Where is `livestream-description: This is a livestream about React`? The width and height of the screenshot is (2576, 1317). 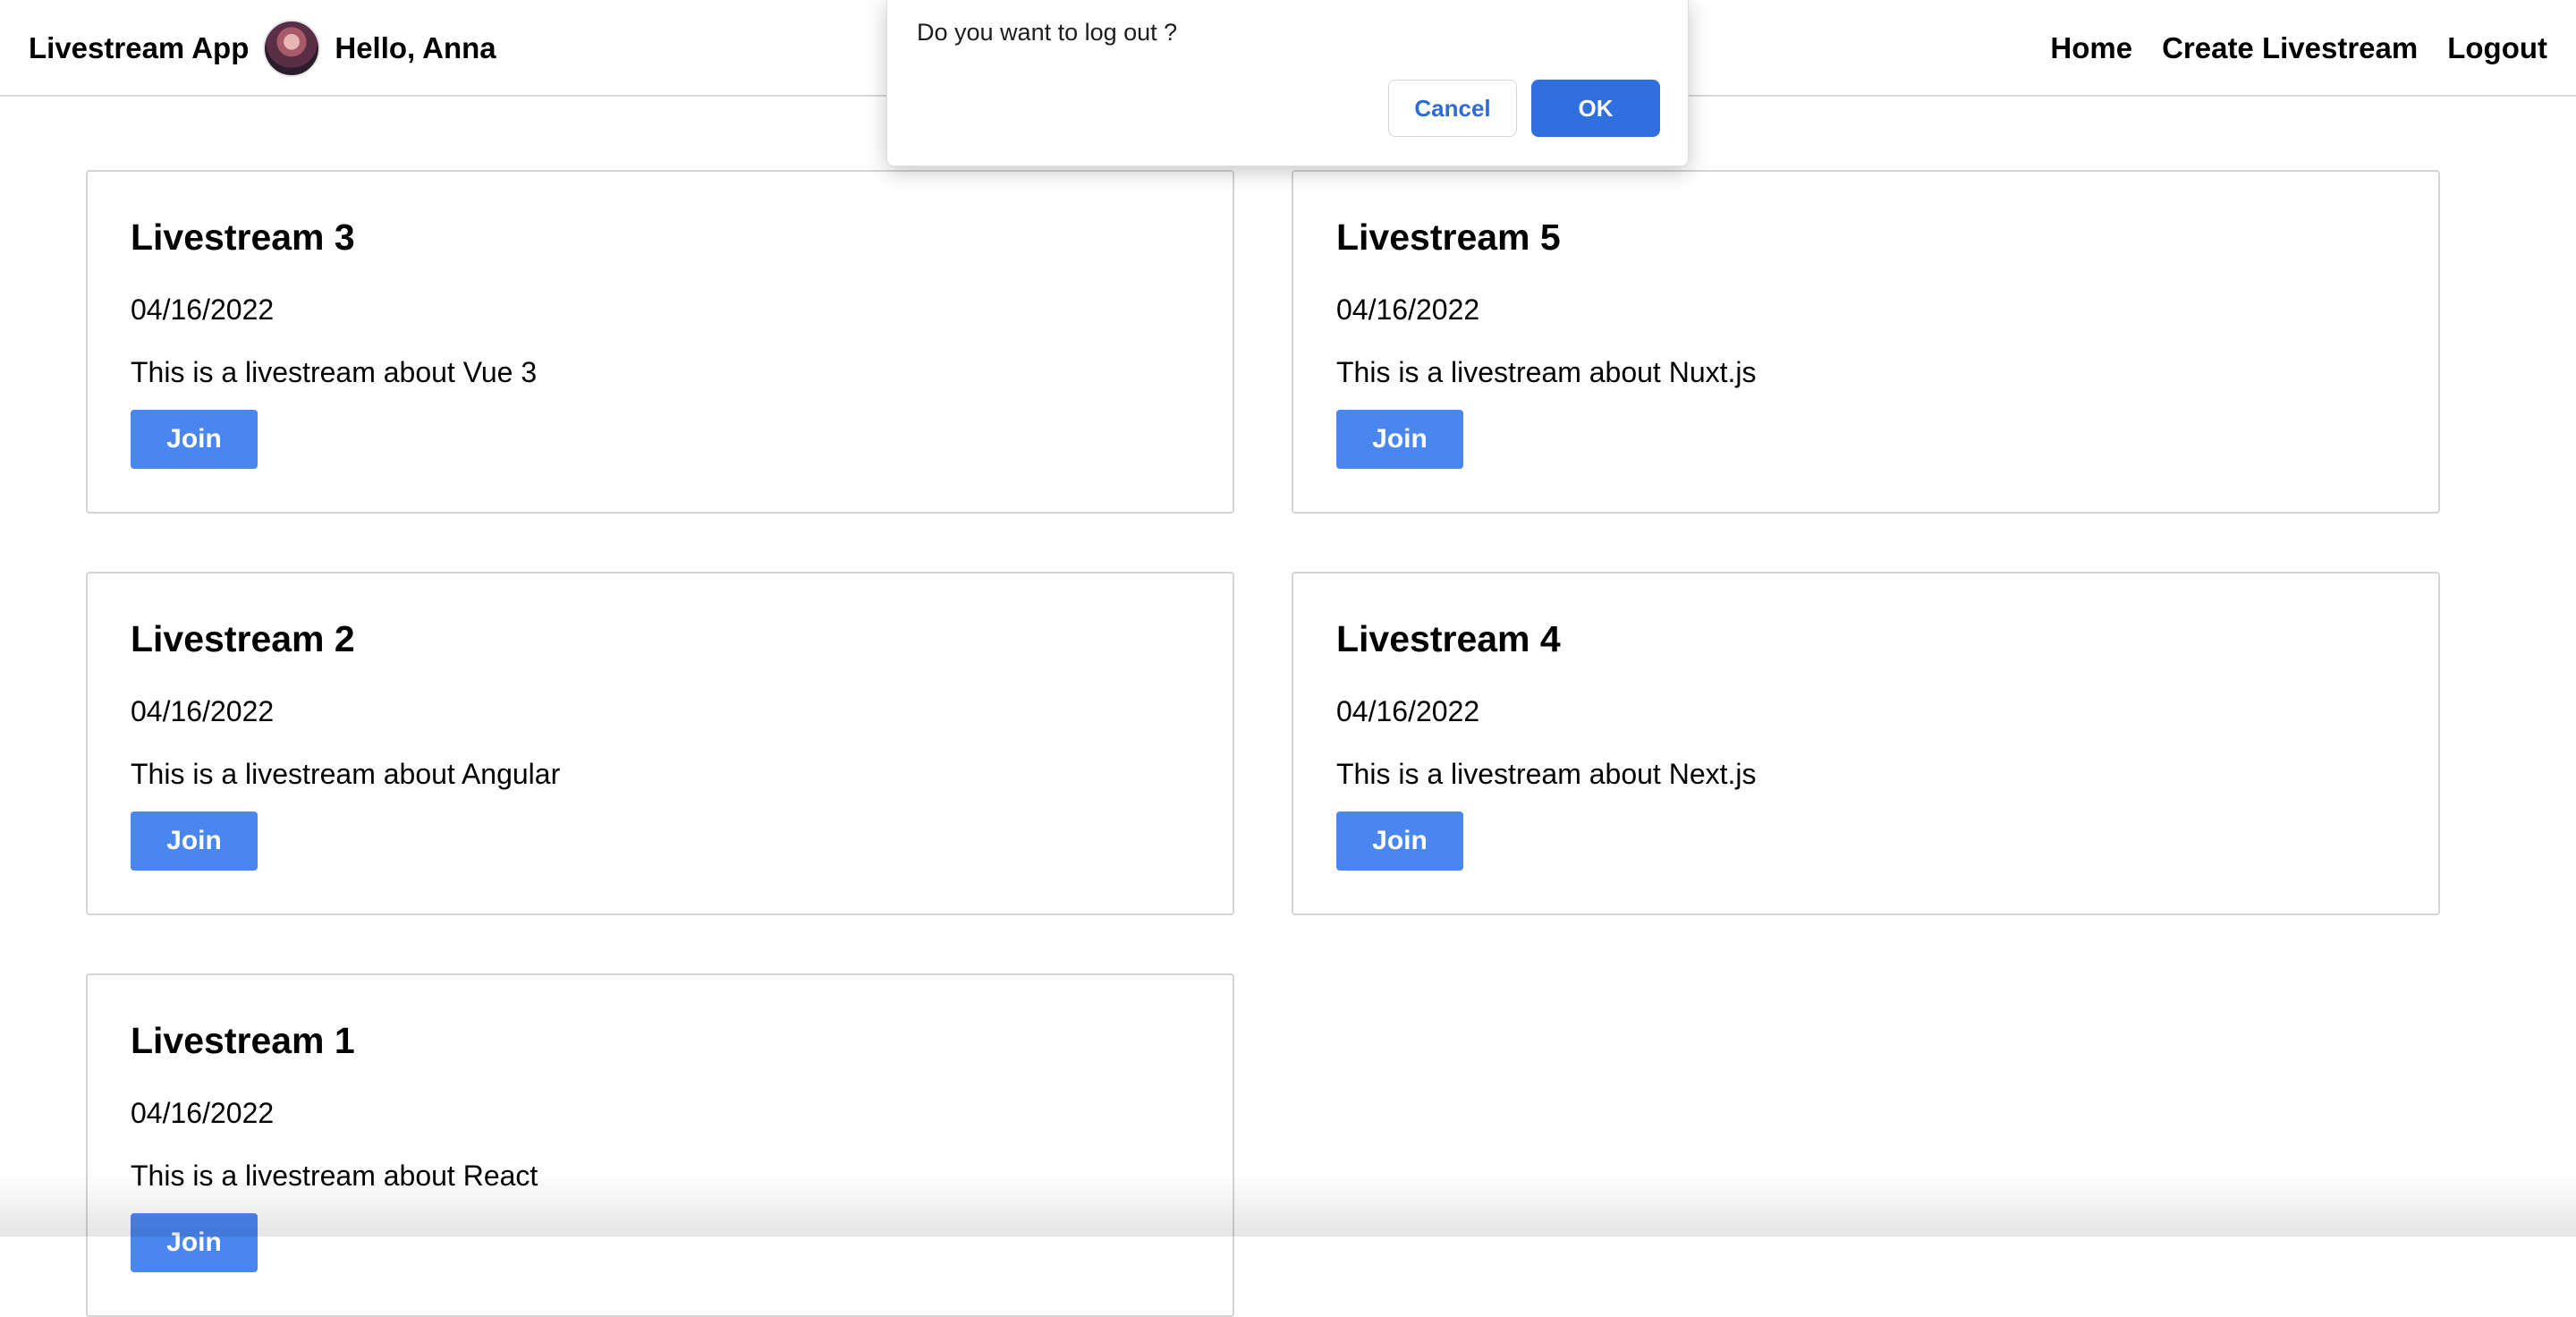 livestream-description: This is a livestream about React is located at coordinates (334, 1176).